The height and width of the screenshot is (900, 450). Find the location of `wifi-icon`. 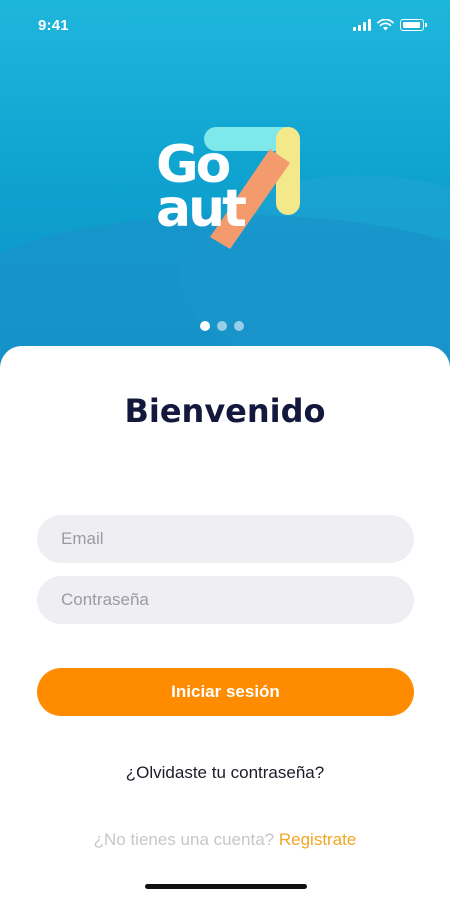

wifi-icon is located at coordinates (385, 25).